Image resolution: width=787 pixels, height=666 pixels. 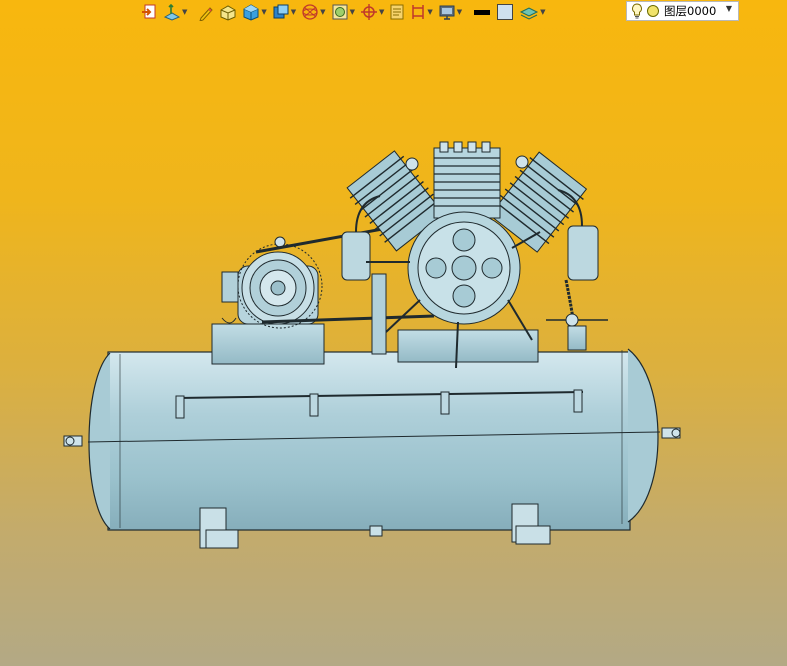 I want to click on mounting-bases, so click(x=399, y=344).